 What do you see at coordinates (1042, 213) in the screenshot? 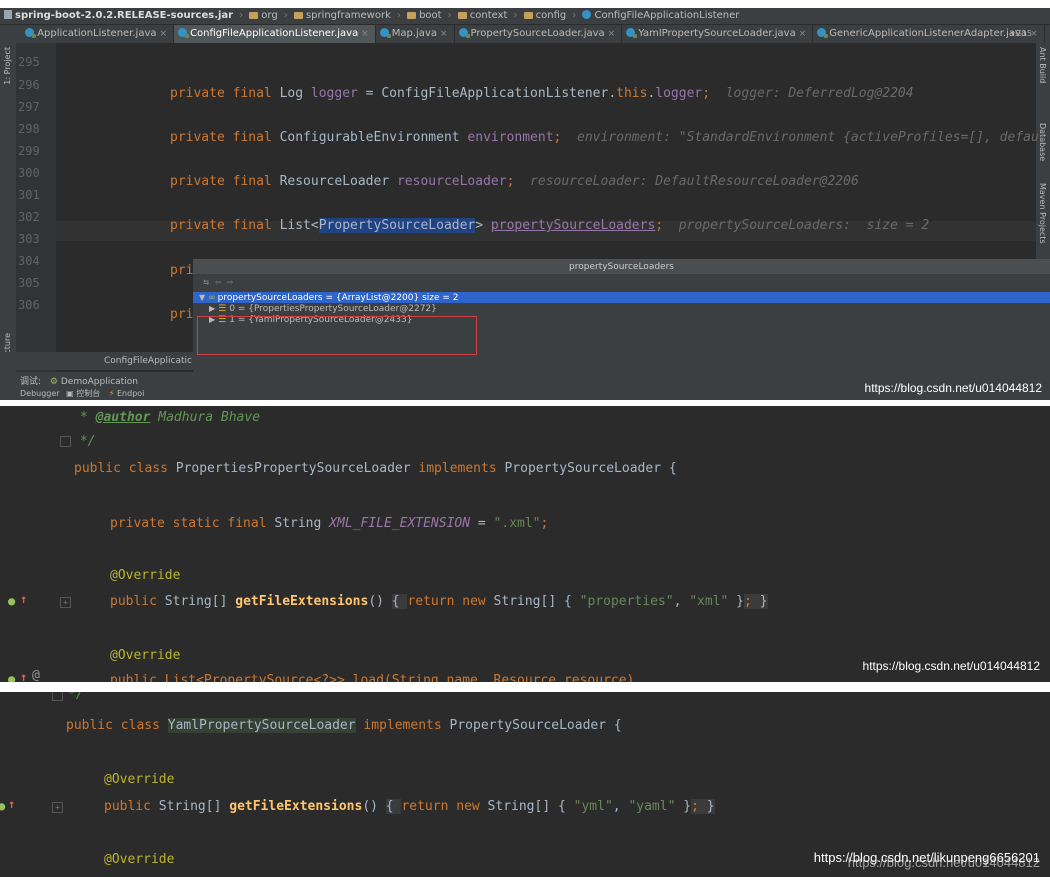
I see `maven-projects-tool-button: Maven Projects` at bounding box center [1042, 213].